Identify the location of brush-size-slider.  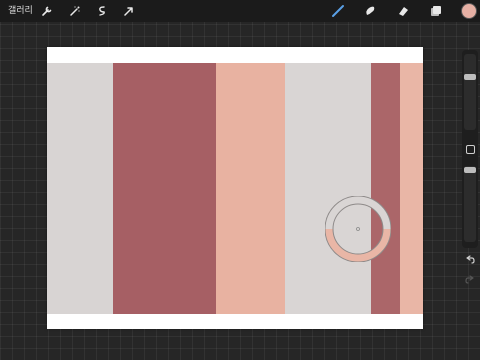
(470, 92).